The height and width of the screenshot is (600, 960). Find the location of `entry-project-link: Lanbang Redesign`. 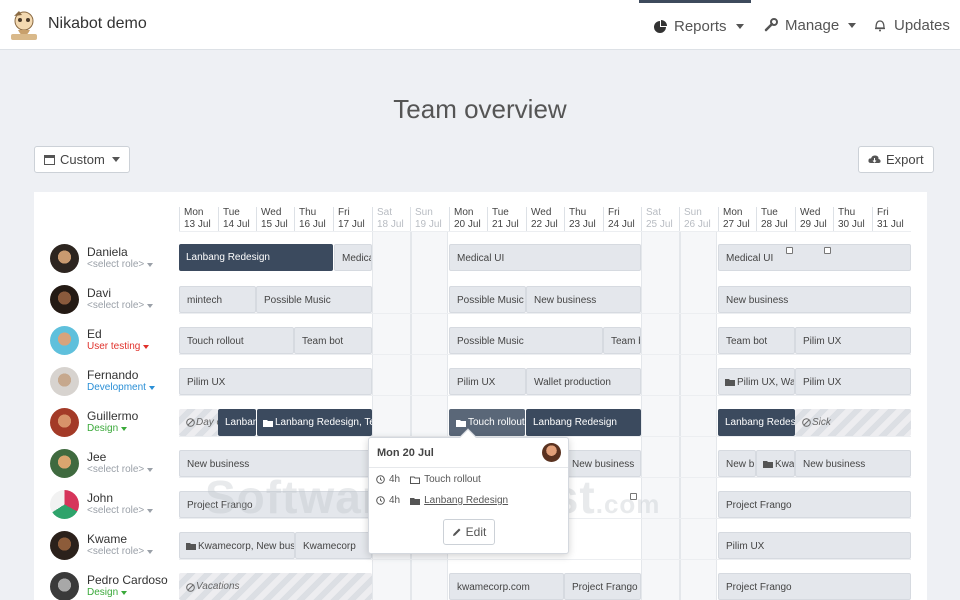

entry-project-link: Lanbang Redesign is located at coordinates (466, 500).